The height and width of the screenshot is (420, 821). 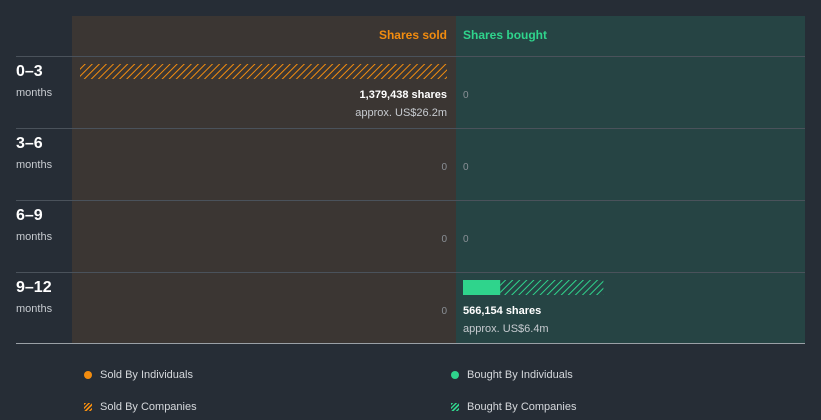 What do you see at coordinates (482, 287) in the screenshot?
I see `bought-individuals-bar` at bounding box center [482, 287].